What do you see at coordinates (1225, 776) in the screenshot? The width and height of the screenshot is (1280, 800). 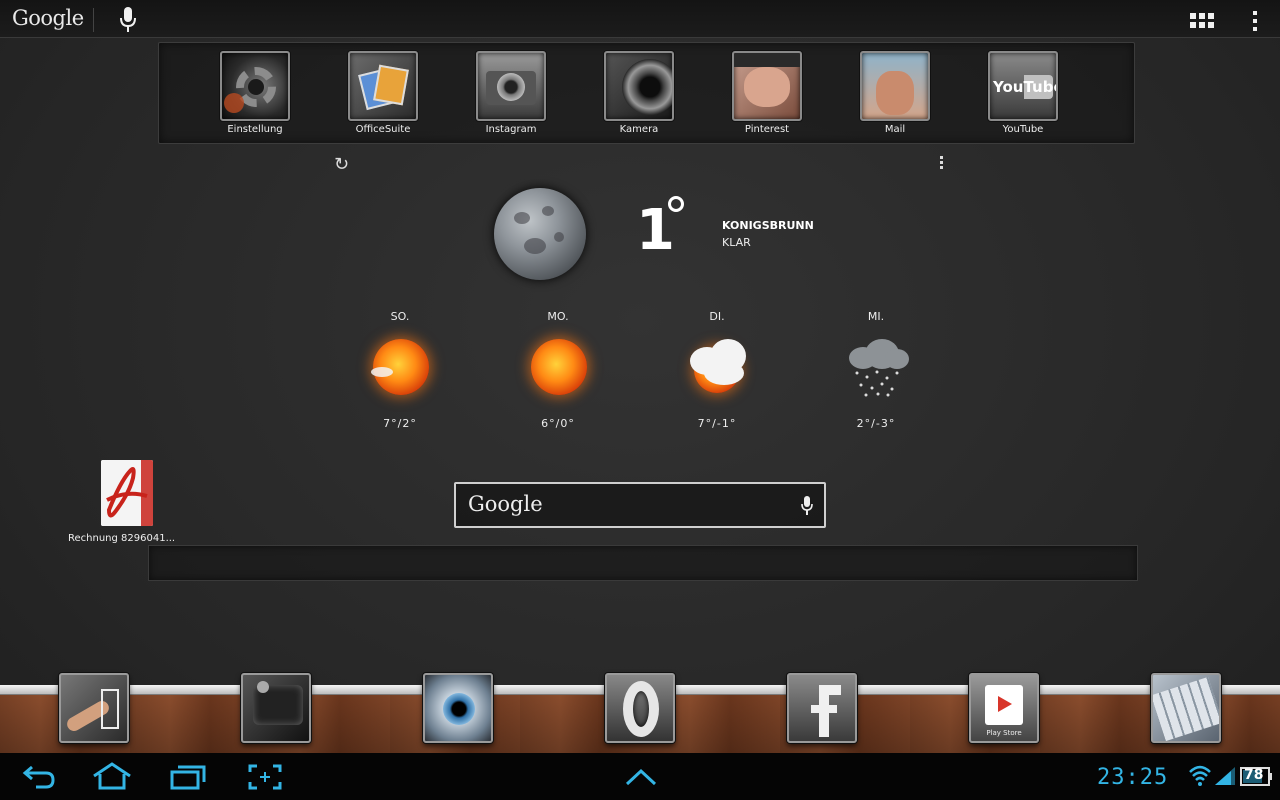 I see `signal-strength-icon` at bounding box center [1225, 776].